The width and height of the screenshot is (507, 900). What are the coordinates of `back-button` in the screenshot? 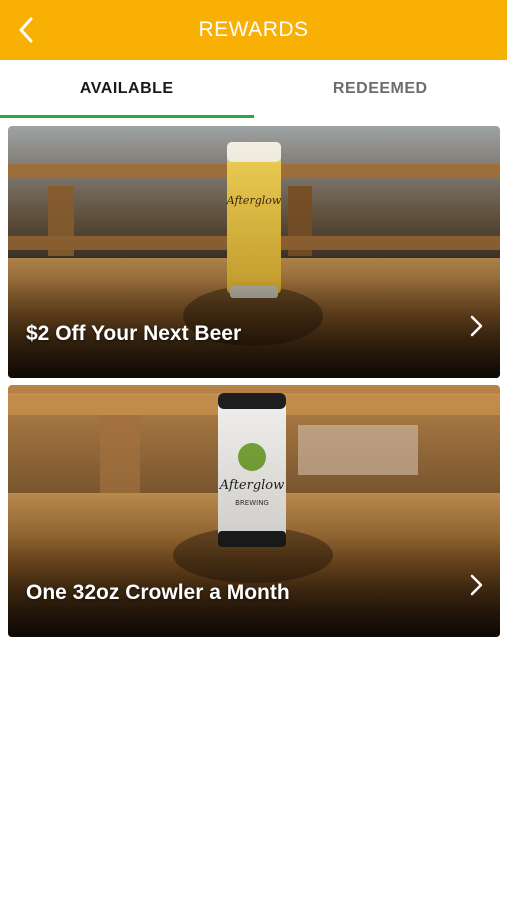 It's located at (26, 30).